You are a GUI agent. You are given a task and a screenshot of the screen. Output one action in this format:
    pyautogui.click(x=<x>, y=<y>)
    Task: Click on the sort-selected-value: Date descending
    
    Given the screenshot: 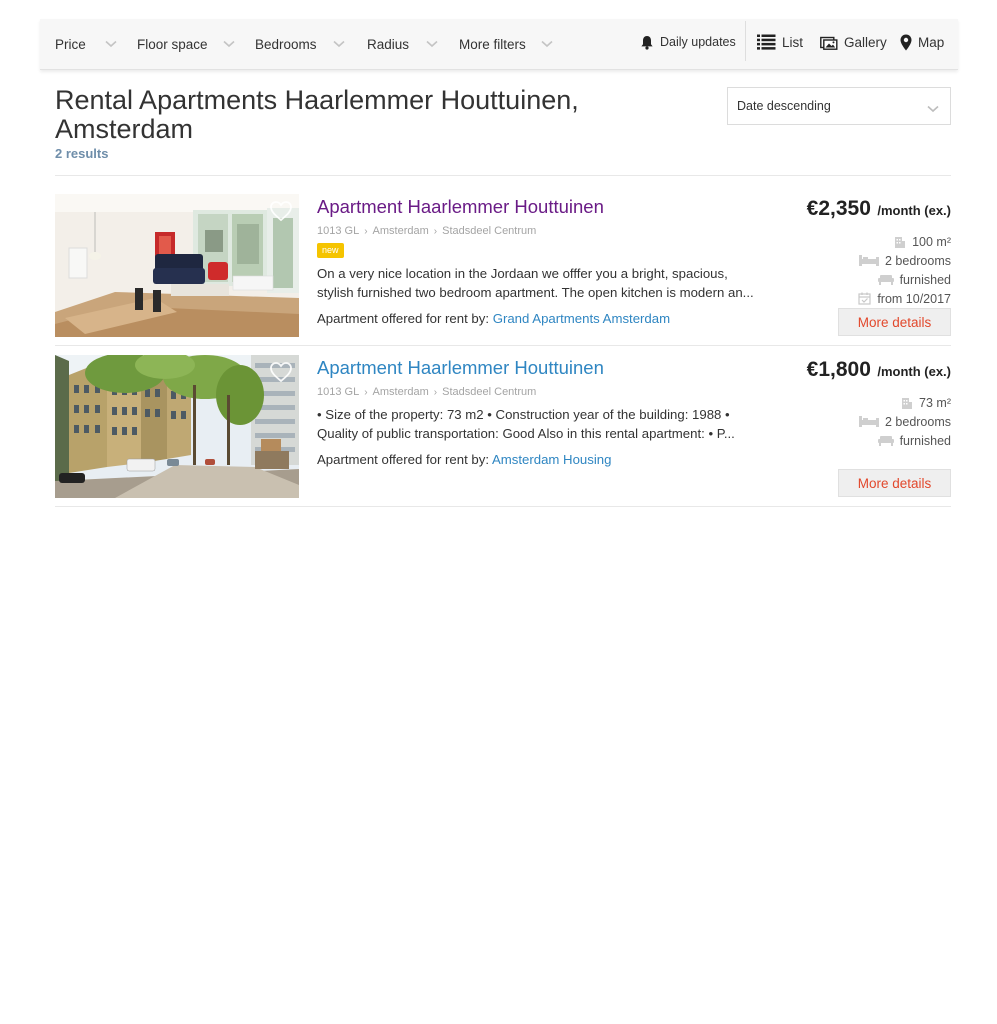 What is the action you would take?
    pyautogui.click(x=784, y=106)
    